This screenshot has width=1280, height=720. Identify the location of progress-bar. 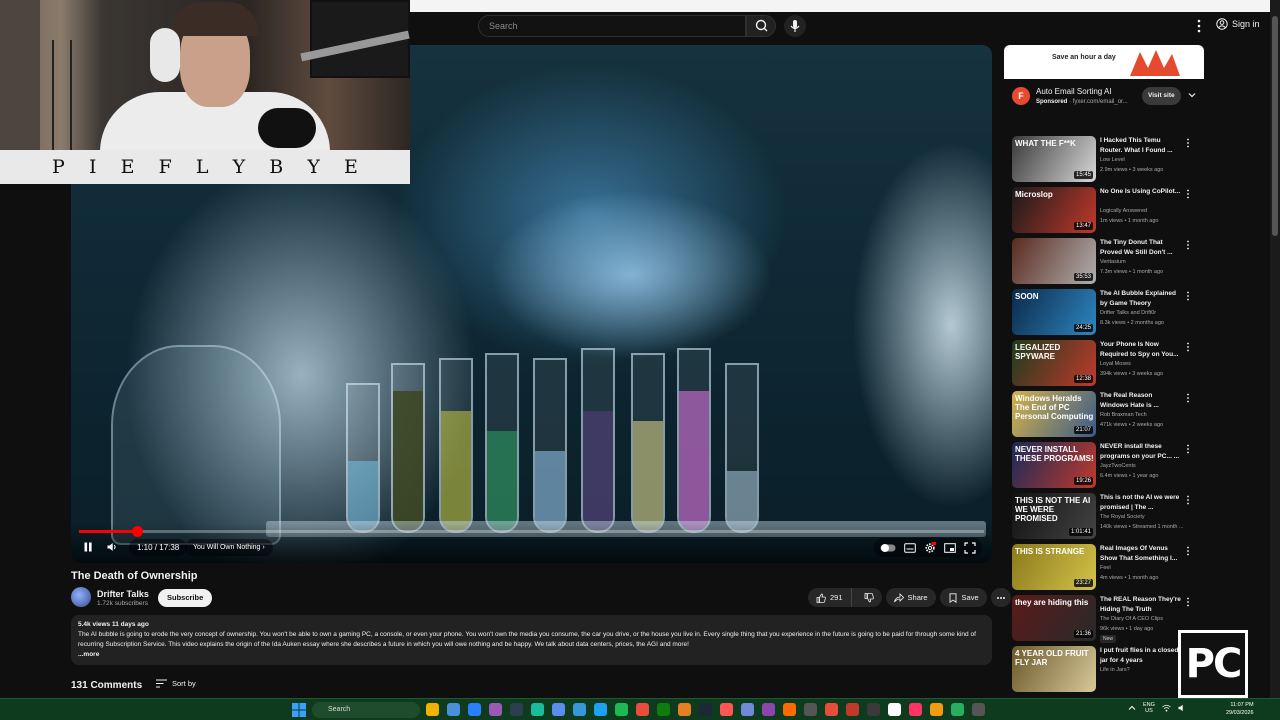
(531, 531).